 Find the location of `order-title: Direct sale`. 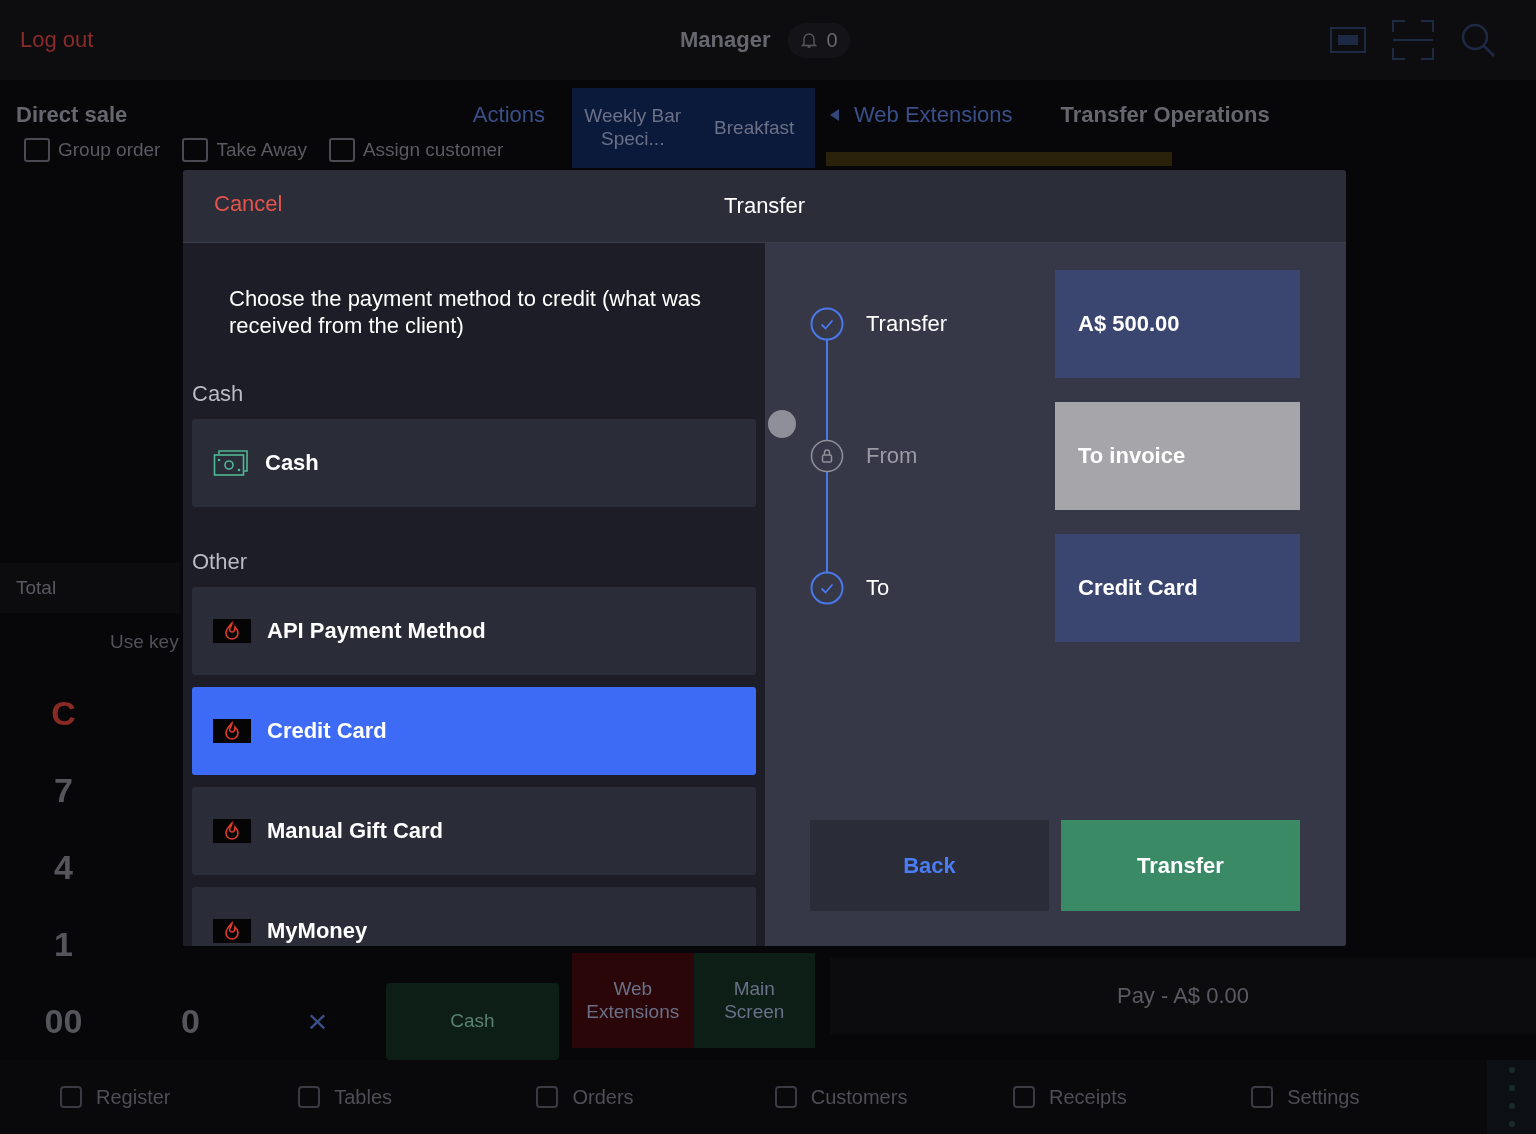

order-title: Direct sale is located at coordinates (72, 115).